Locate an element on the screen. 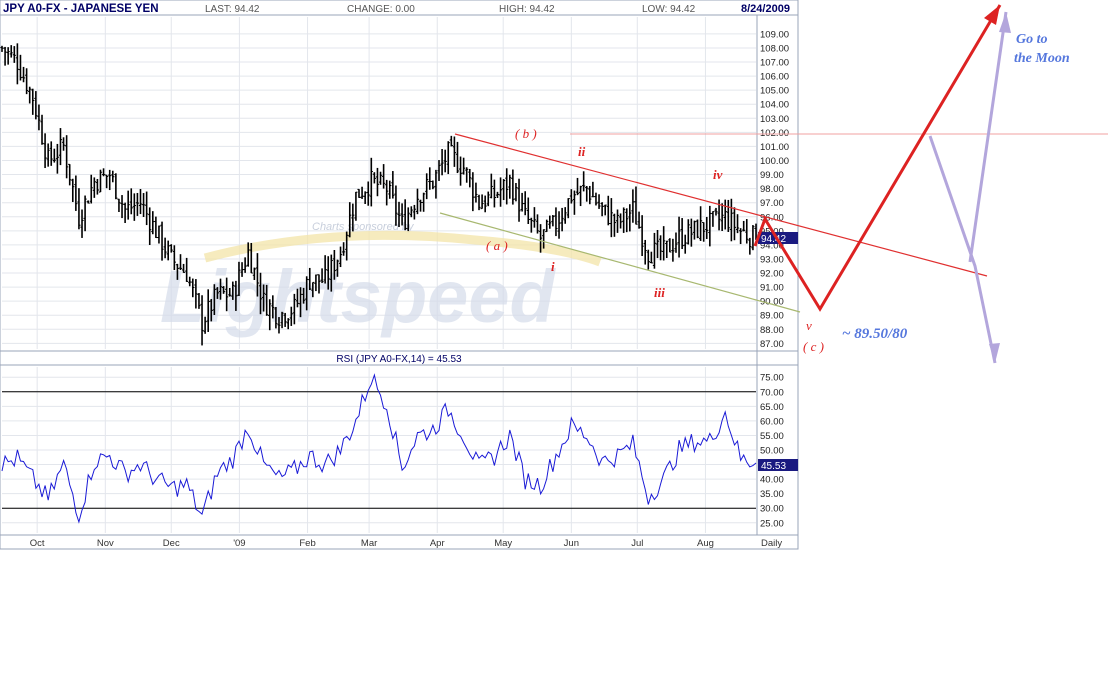 This screenshot has height=699, width=1112. x-tick-label: Oct is located at coordinates (37, 543).